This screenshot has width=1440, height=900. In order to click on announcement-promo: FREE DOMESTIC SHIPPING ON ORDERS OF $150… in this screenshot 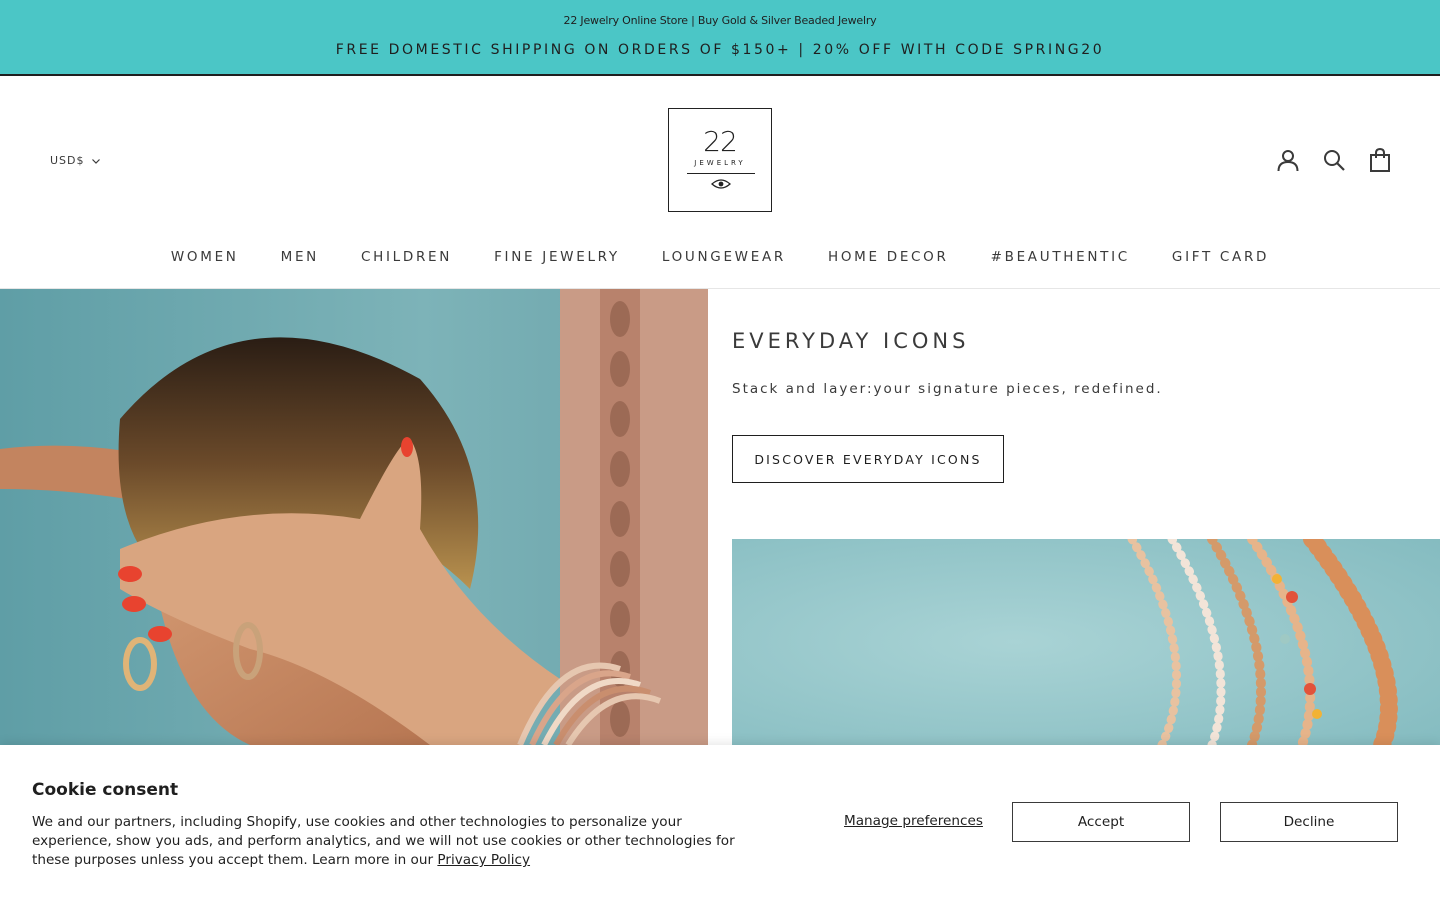, I will do `click(720, 50)`.